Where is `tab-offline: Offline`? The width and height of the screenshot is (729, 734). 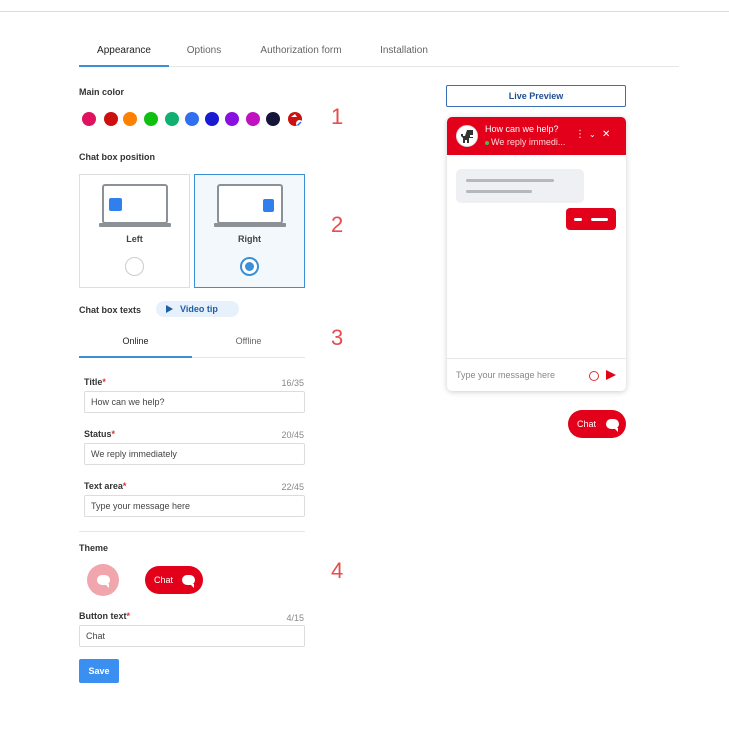
tab-offline: Offline is located at coordinates (248, 342).